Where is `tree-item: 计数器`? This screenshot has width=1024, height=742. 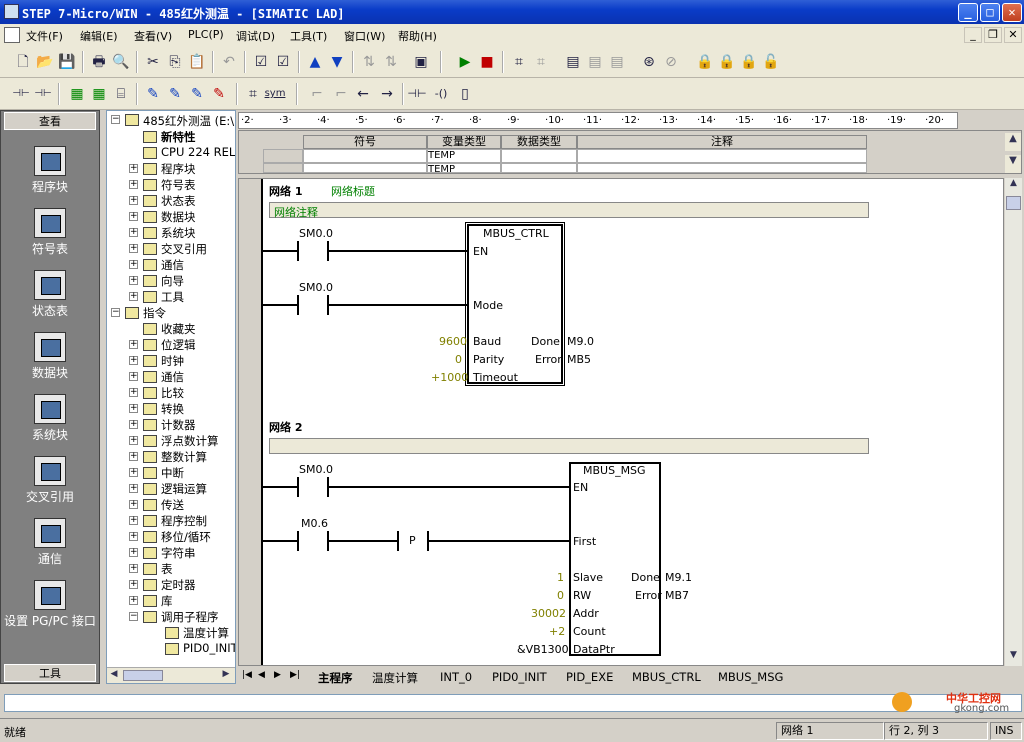 tree-item: 计数器 is located at coordinates (178, 425).